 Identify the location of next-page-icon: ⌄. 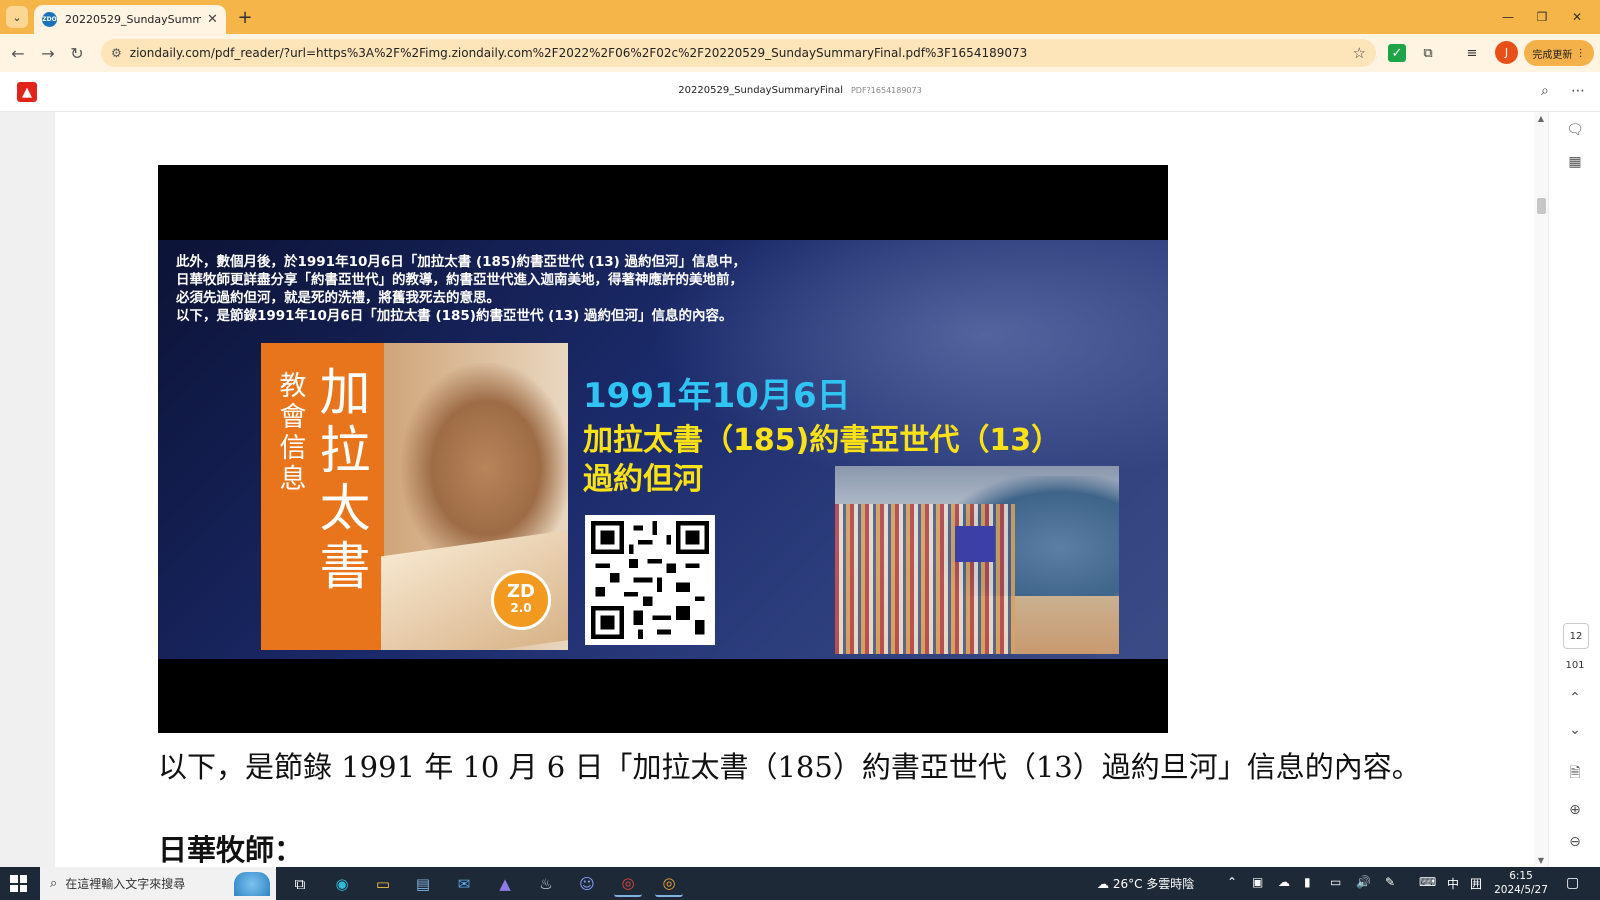
(1574, 730).